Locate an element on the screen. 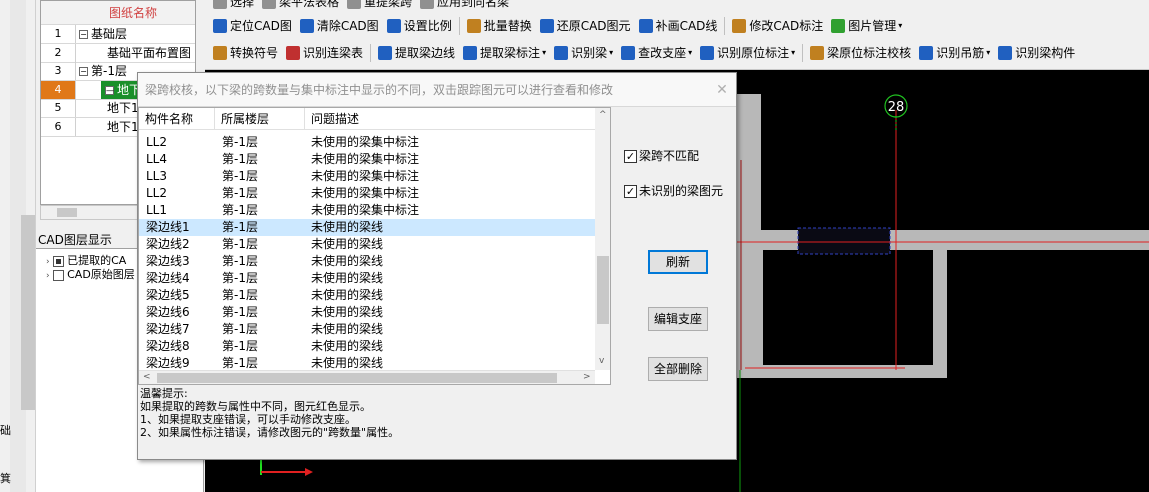 The width and height of the screenshot is (1149, 492). row-description: 未使用的梁集中标注 is located at coordinates (365, 176).